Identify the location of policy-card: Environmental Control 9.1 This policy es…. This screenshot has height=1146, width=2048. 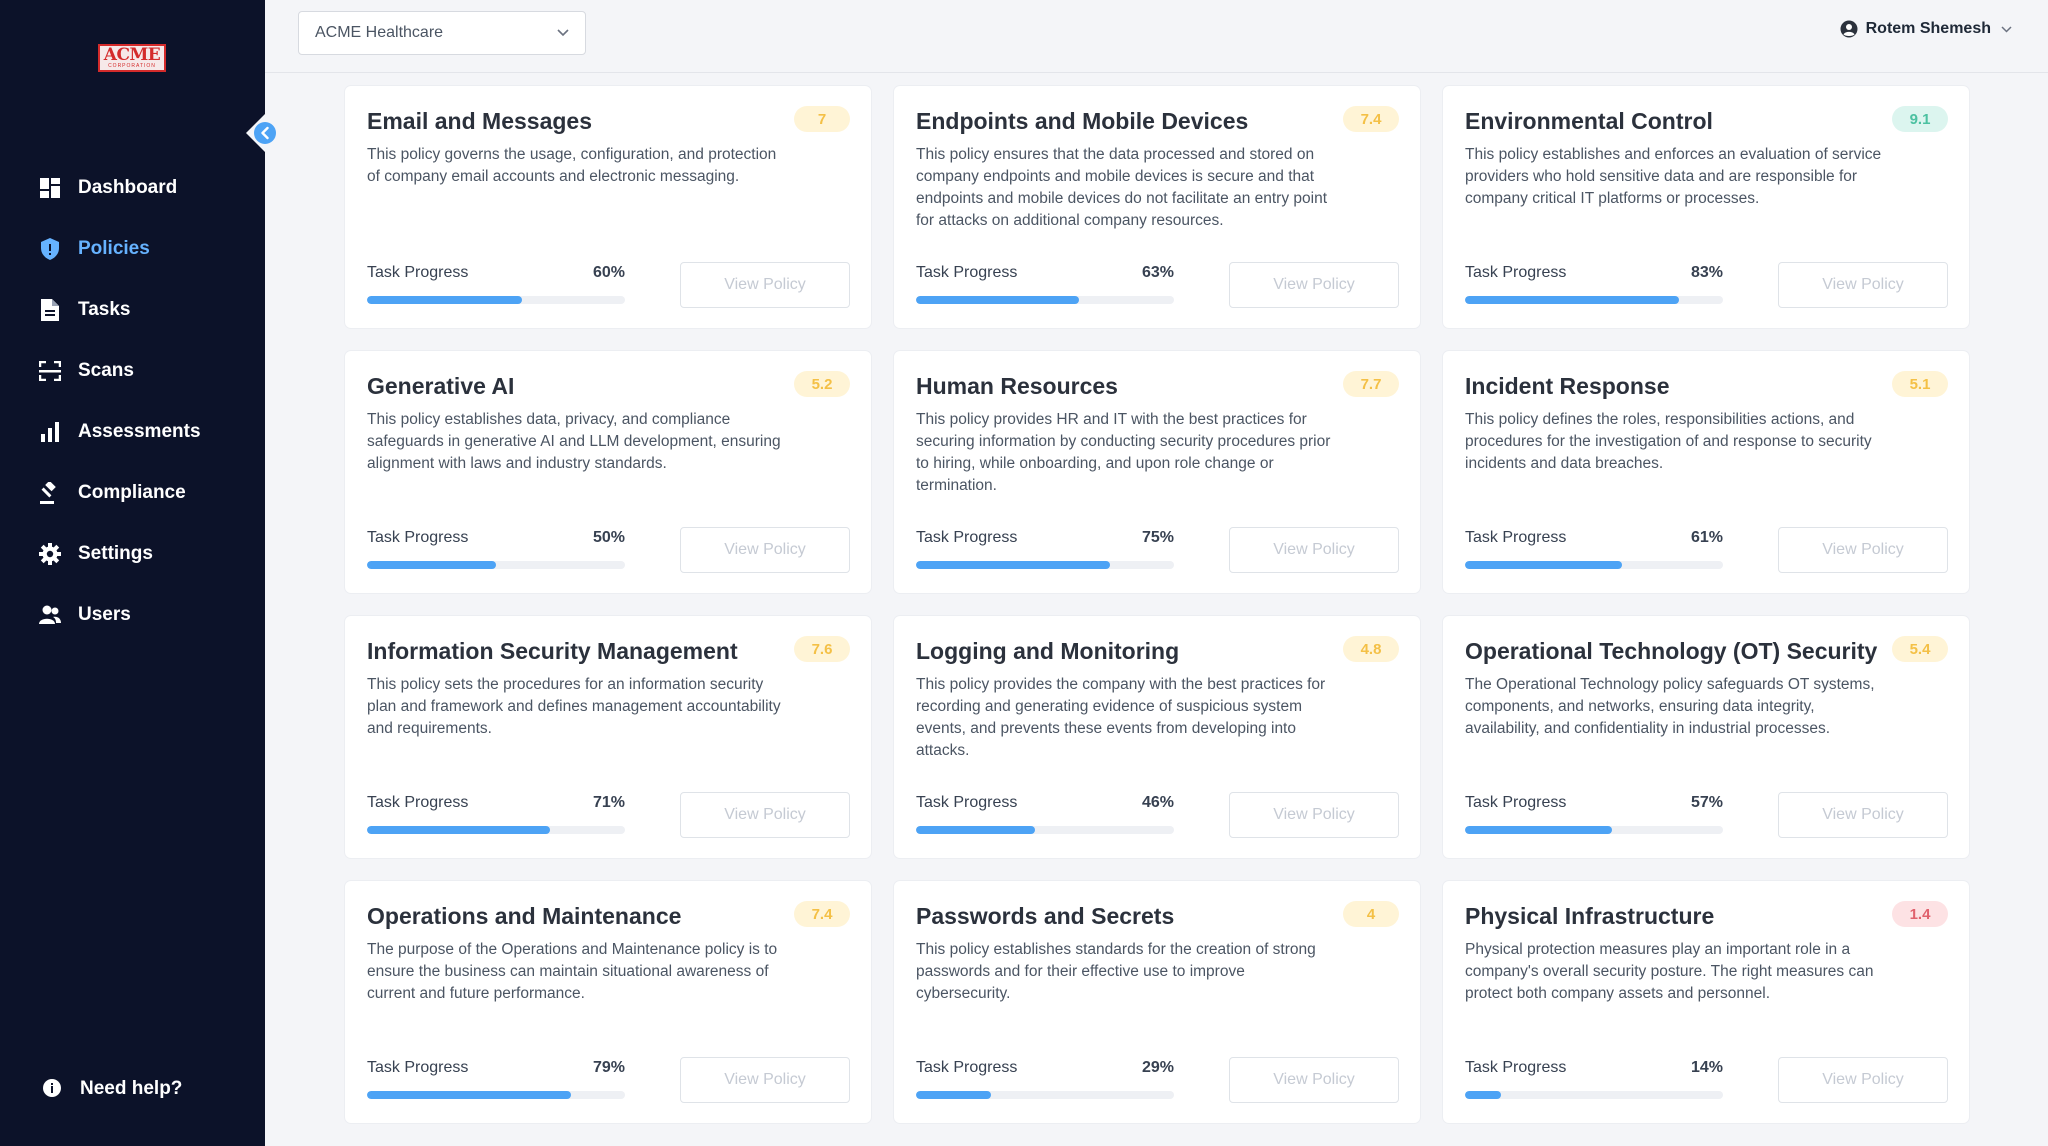
(1706, 207).